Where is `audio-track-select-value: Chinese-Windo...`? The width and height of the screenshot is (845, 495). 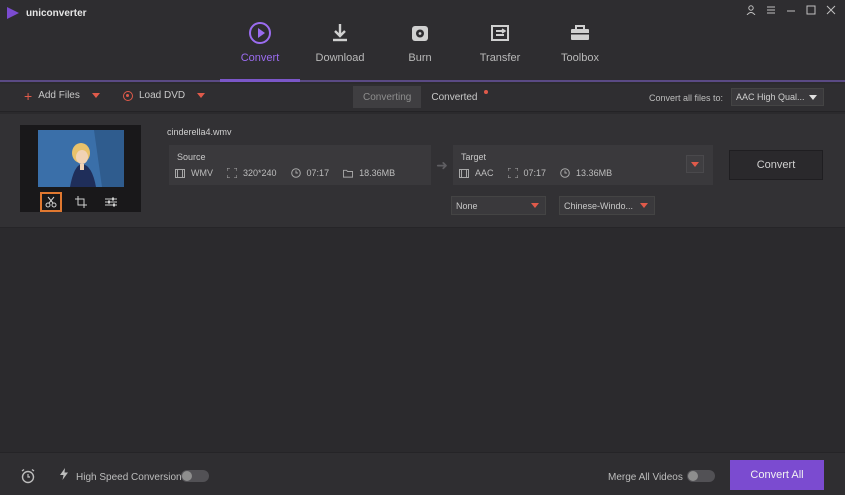
audio-track-select-value: Chinese-Windo... is located at coordinates (599, 205).